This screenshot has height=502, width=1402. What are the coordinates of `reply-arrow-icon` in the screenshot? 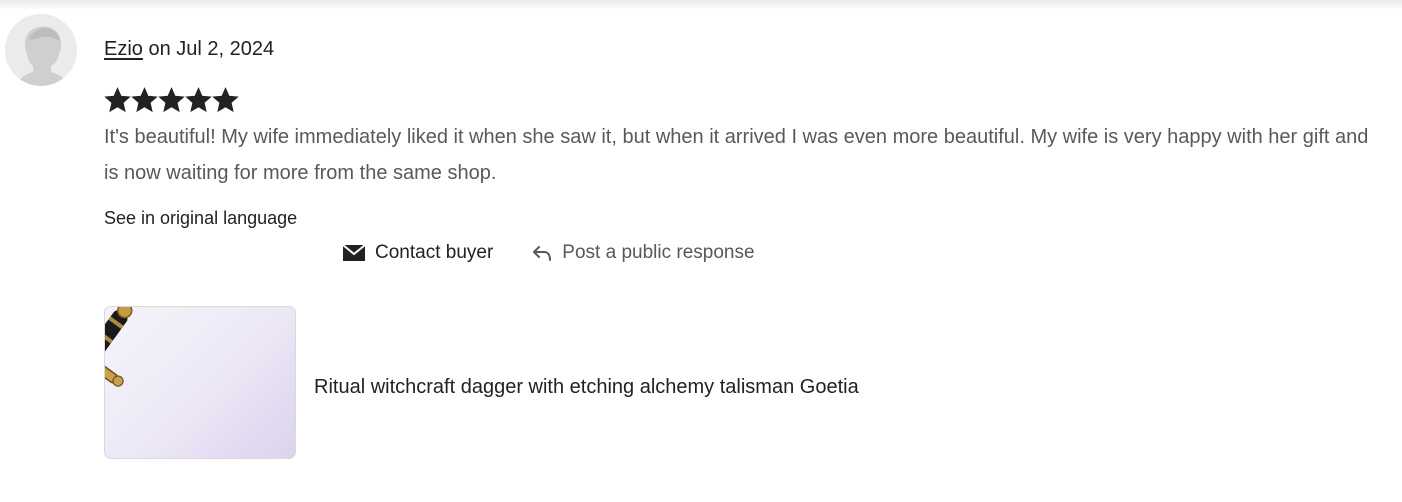 It's located at (542, 253).